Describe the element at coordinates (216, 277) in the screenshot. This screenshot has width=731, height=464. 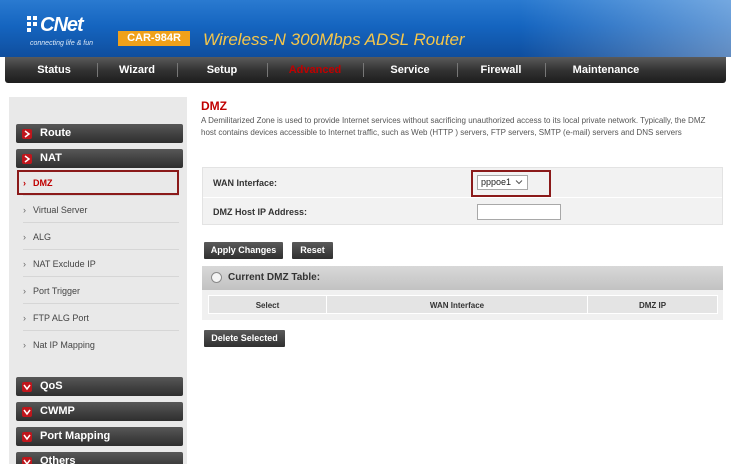
I see `collapse-icon` at that location.